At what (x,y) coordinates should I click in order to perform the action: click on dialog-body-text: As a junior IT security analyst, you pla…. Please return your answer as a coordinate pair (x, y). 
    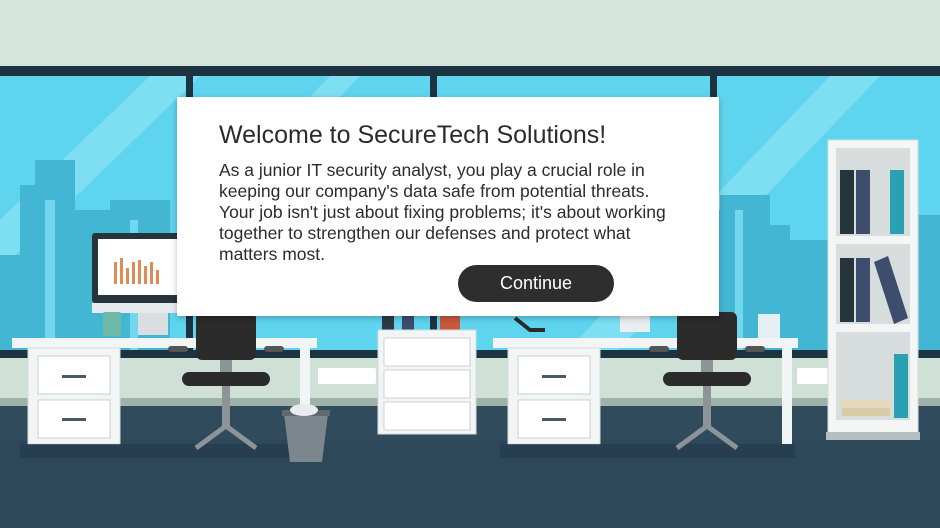
    Looking at the image, I should click on (442, 212).